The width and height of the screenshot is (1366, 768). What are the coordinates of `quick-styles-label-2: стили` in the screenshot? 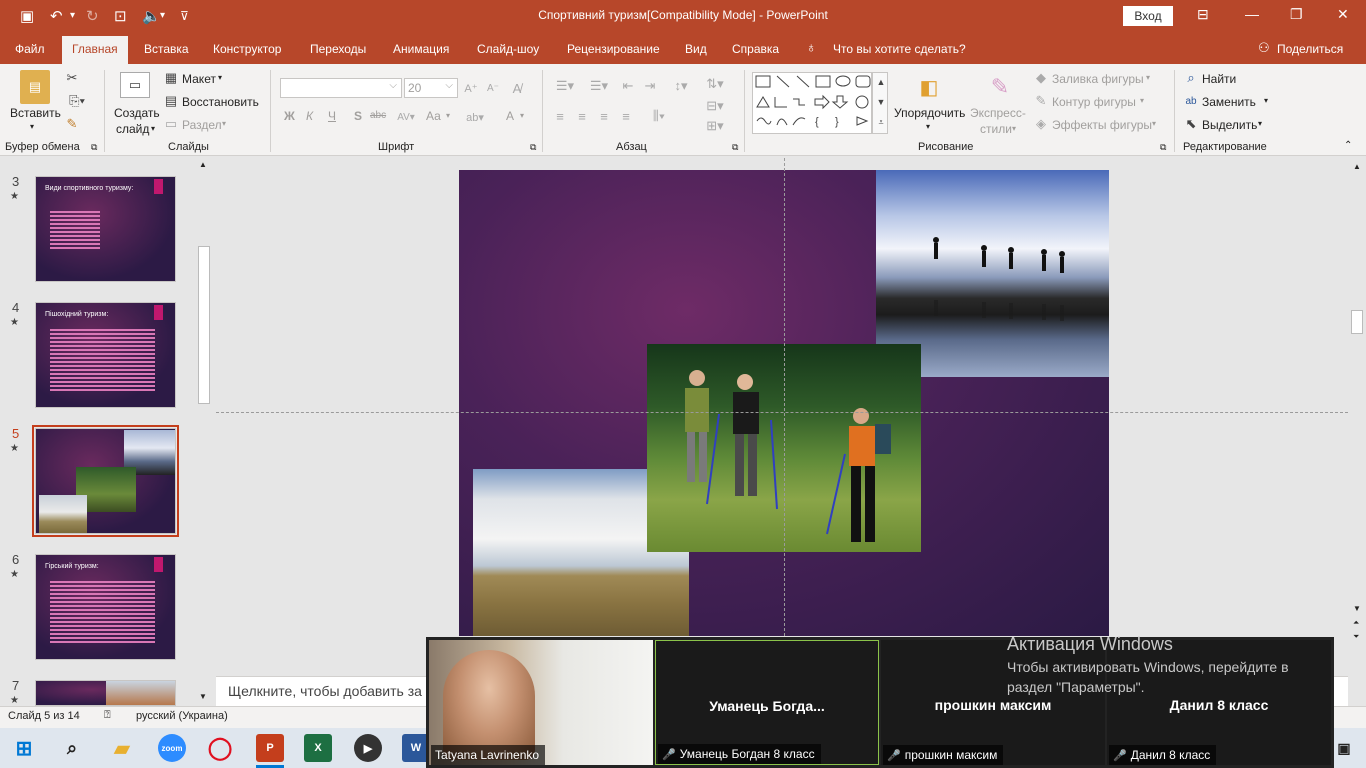 It's located at (996, 129).